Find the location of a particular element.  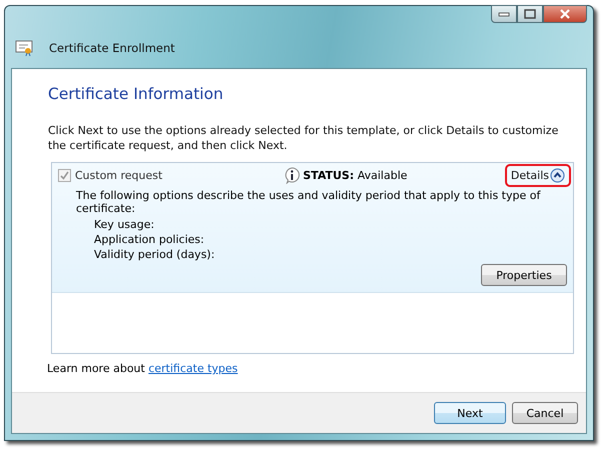

certificate-types-link: certificate types is located at coordinates (193, 368).